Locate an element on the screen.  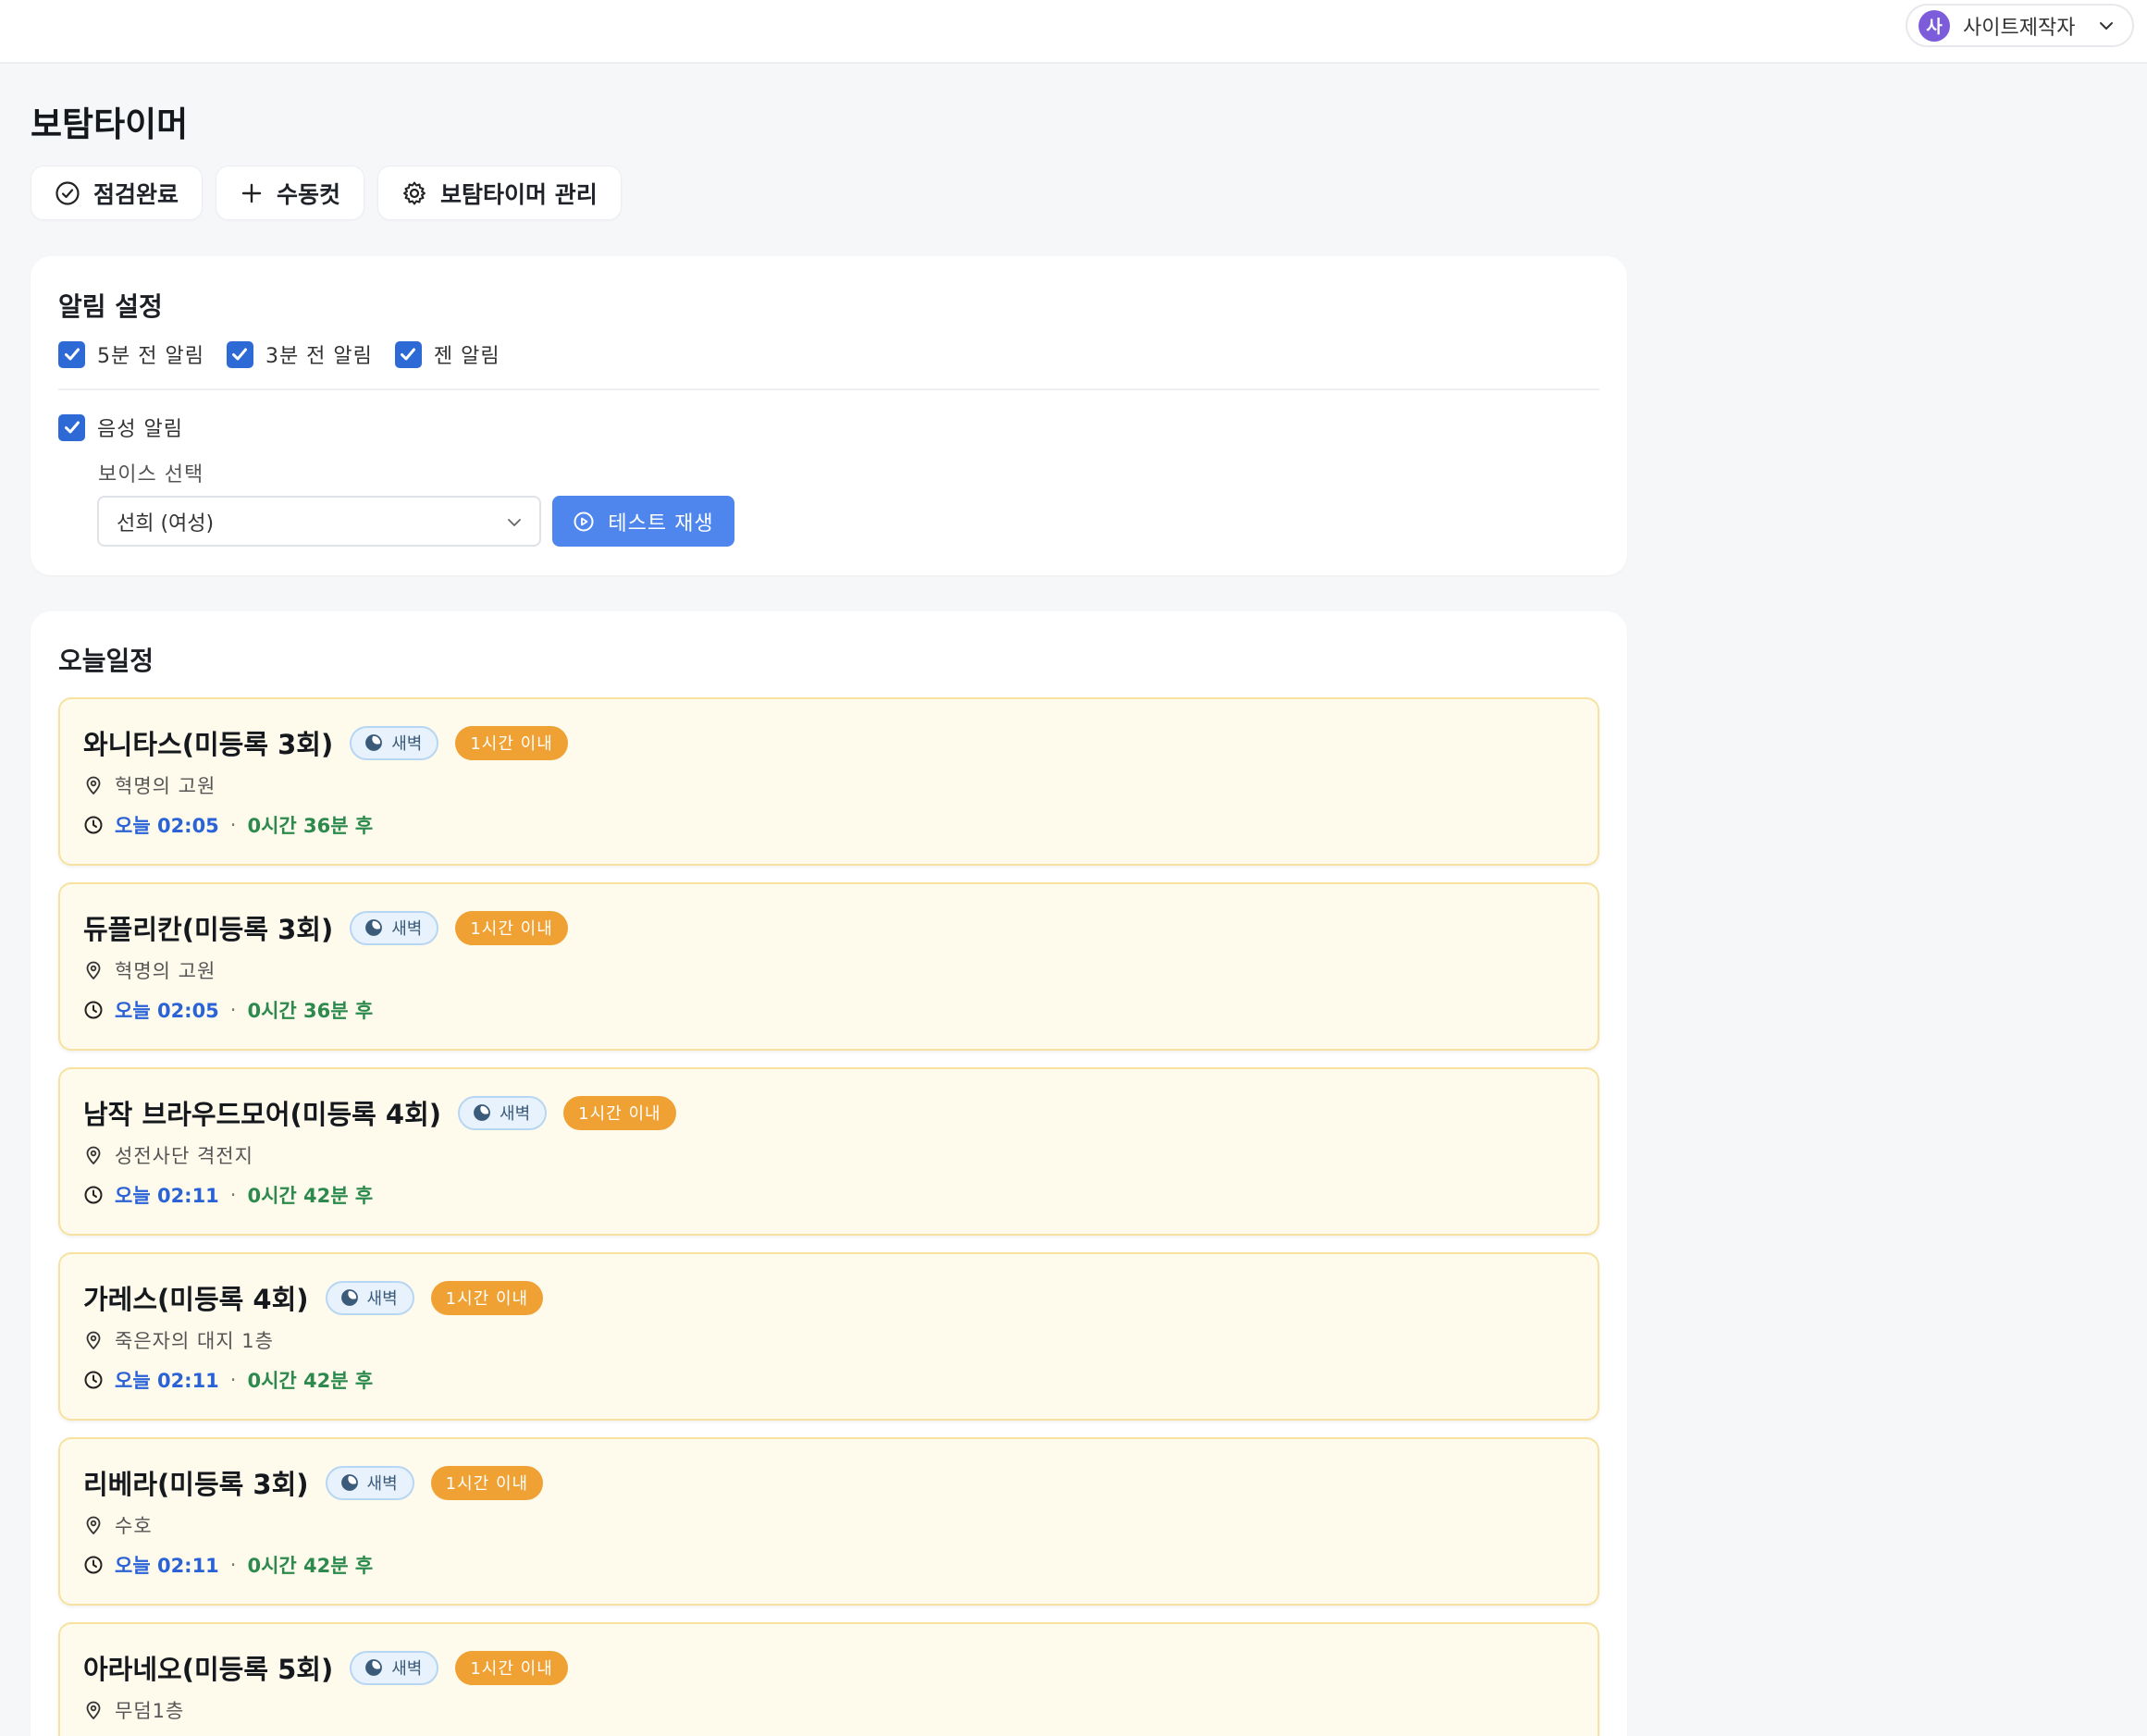
schedule-item-header: 리베라(미등록 3회) 새벽 1시간 이내 is located at coordinates (313, 1482).